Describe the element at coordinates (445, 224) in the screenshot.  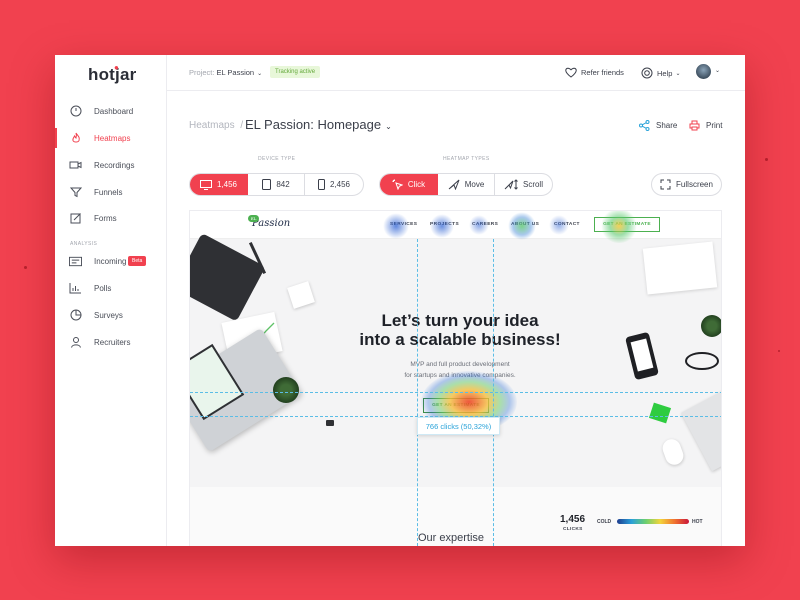
I see `preview-nav-link: PROJECTS` at that location.